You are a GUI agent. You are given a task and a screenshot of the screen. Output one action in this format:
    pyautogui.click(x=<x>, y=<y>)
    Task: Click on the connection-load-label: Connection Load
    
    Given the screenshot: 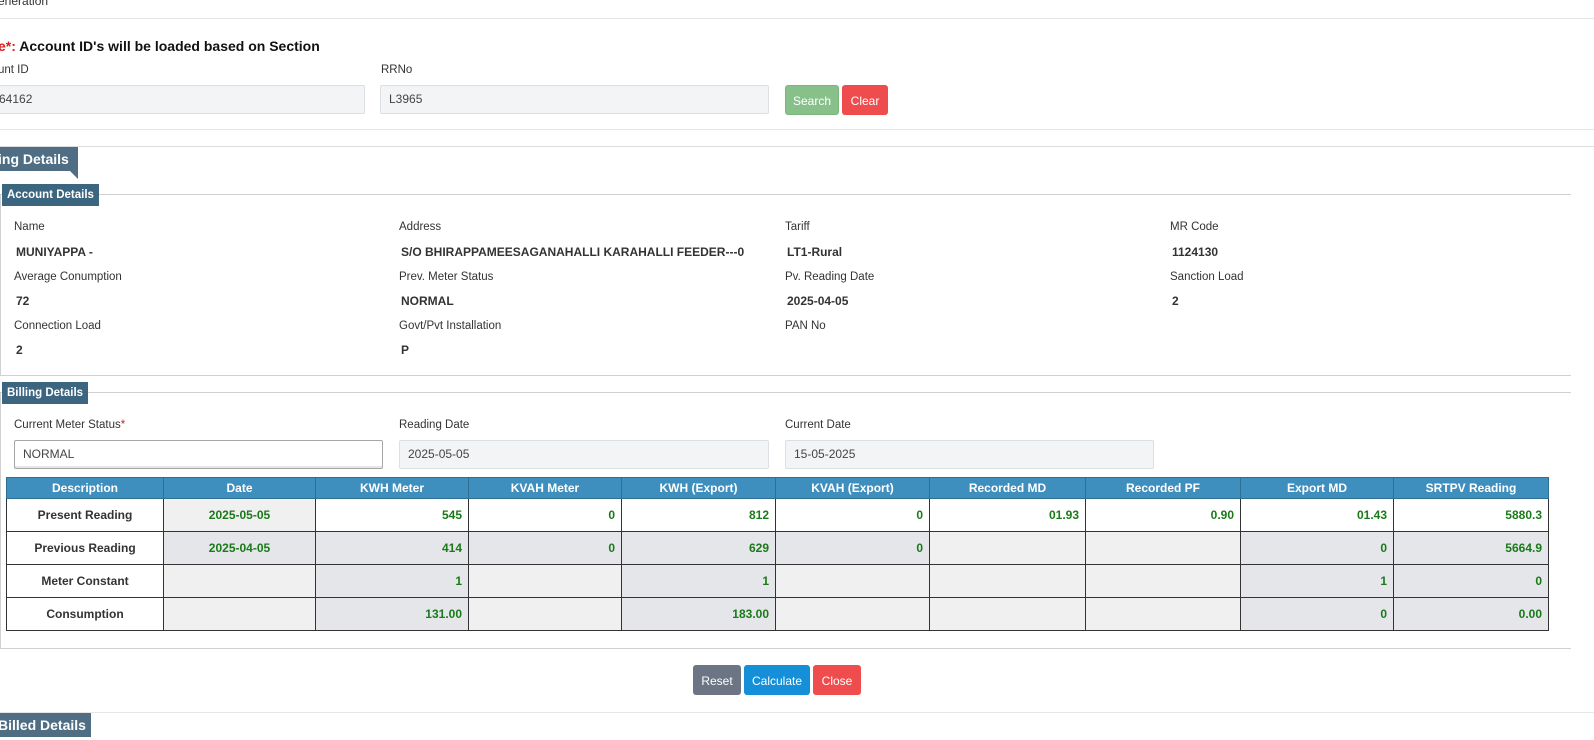 What is the action you would take?
    pyautogui.click(x=57, y=326)
    